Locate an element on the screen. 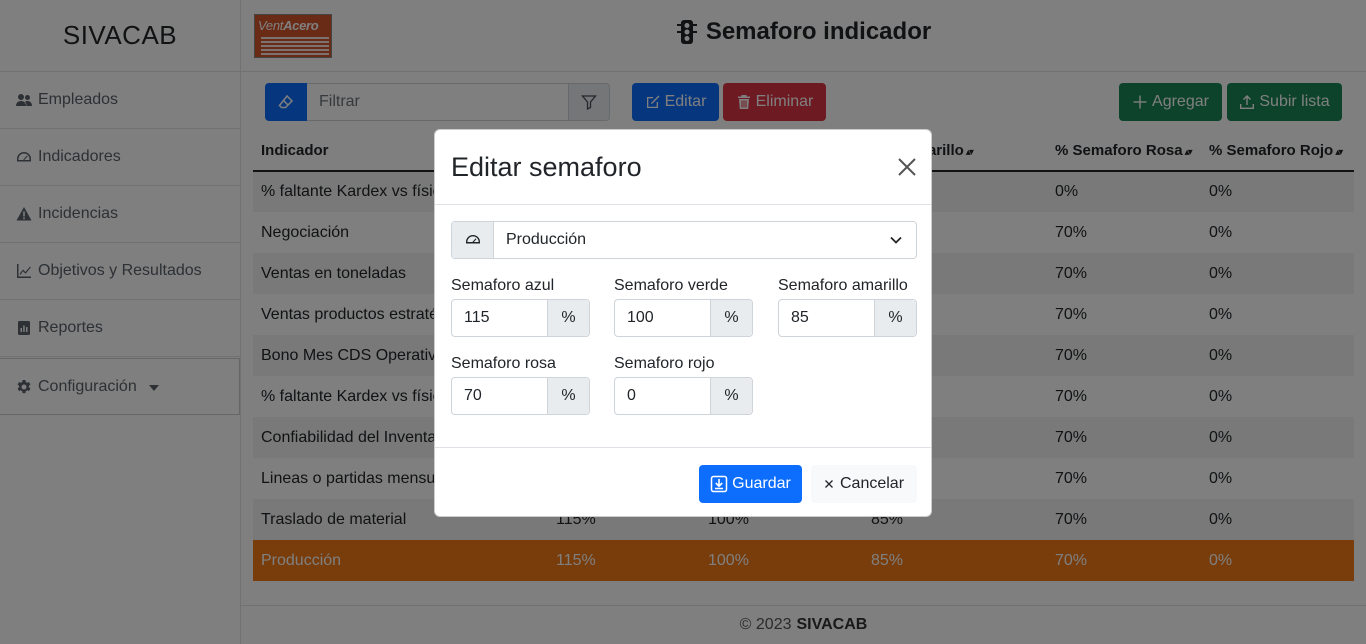 The image size is (1366, 644). field-label: Semaforo azul is located at coordinates (503, 285).